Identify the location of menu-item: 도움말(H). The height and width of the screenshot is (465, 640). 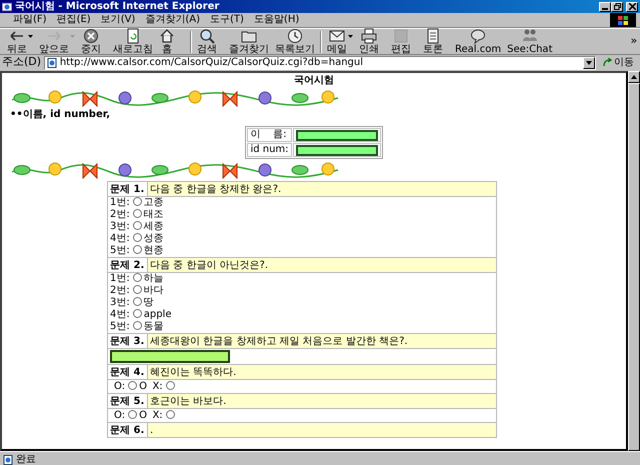
(276, 20).